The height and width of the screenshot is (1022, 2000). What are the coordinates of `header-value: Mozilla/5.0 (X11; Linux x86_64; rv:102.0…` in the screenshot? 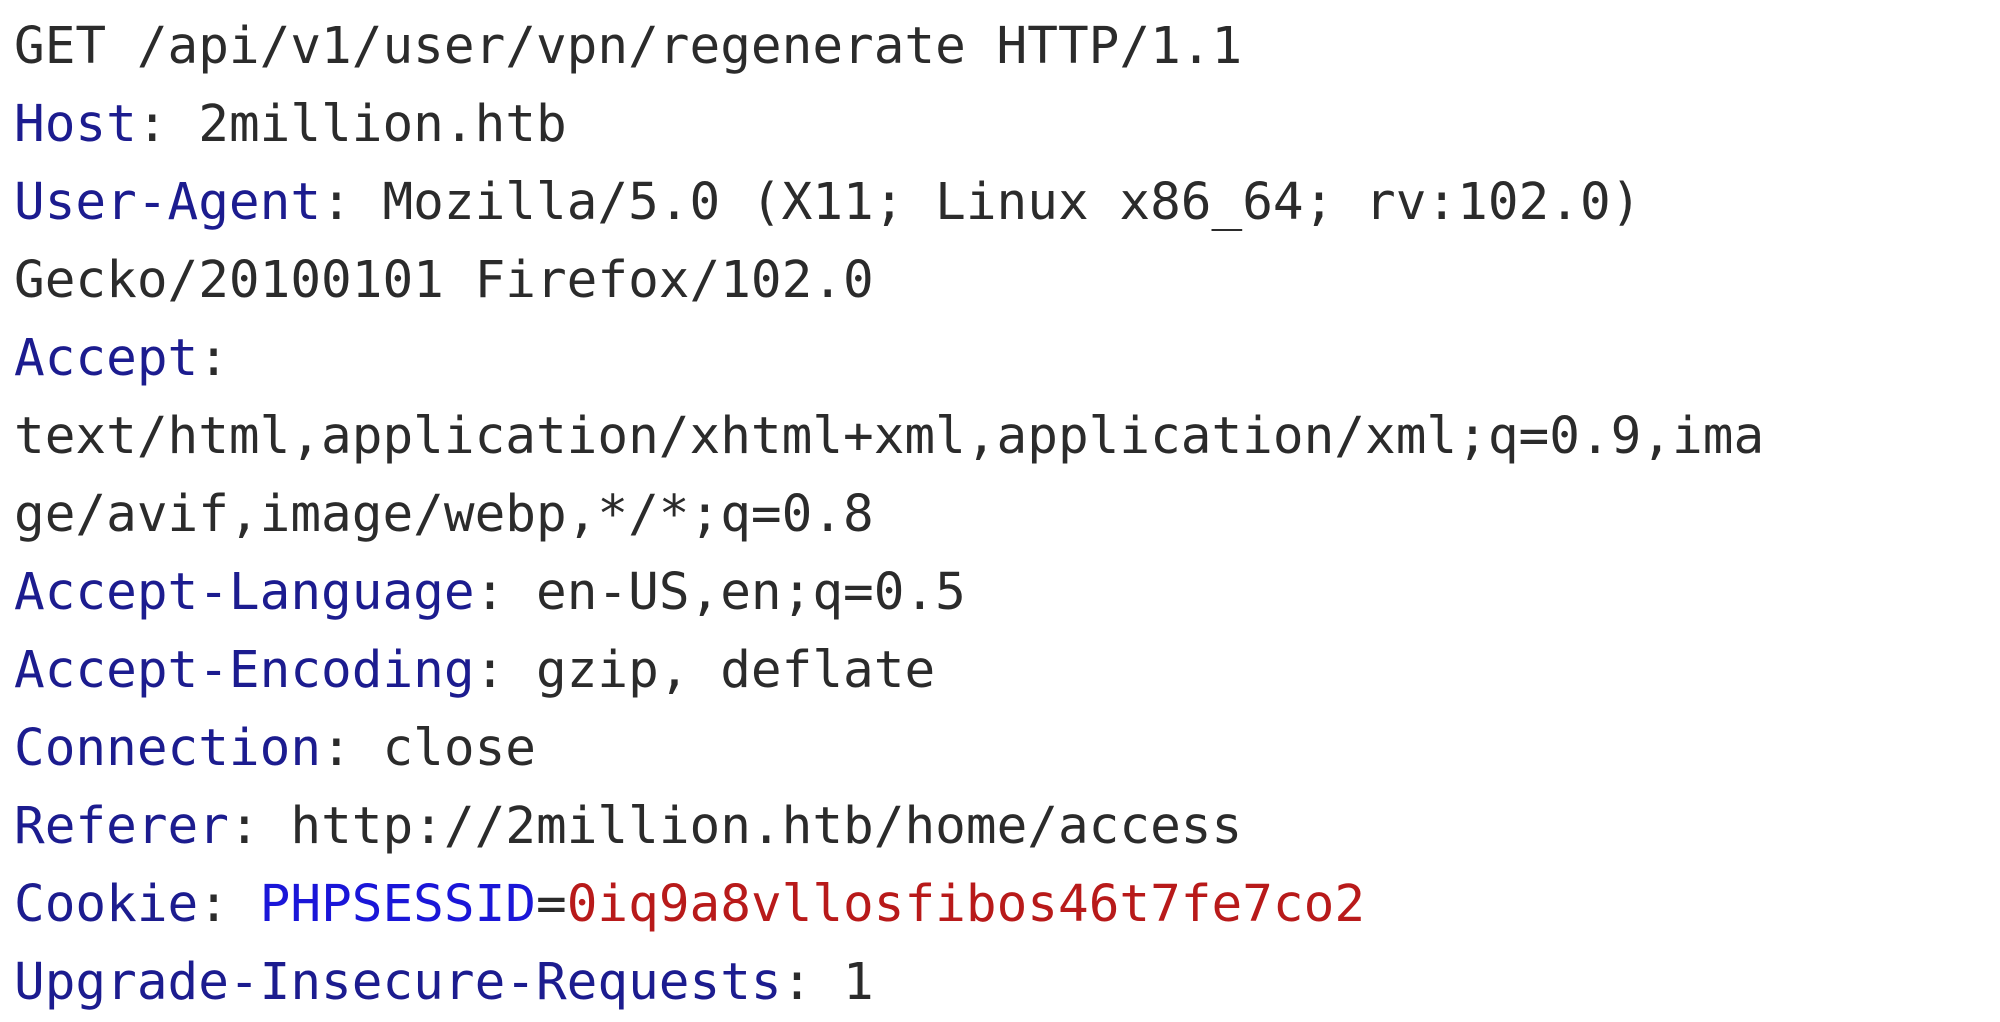 It's located at (1012, 202).